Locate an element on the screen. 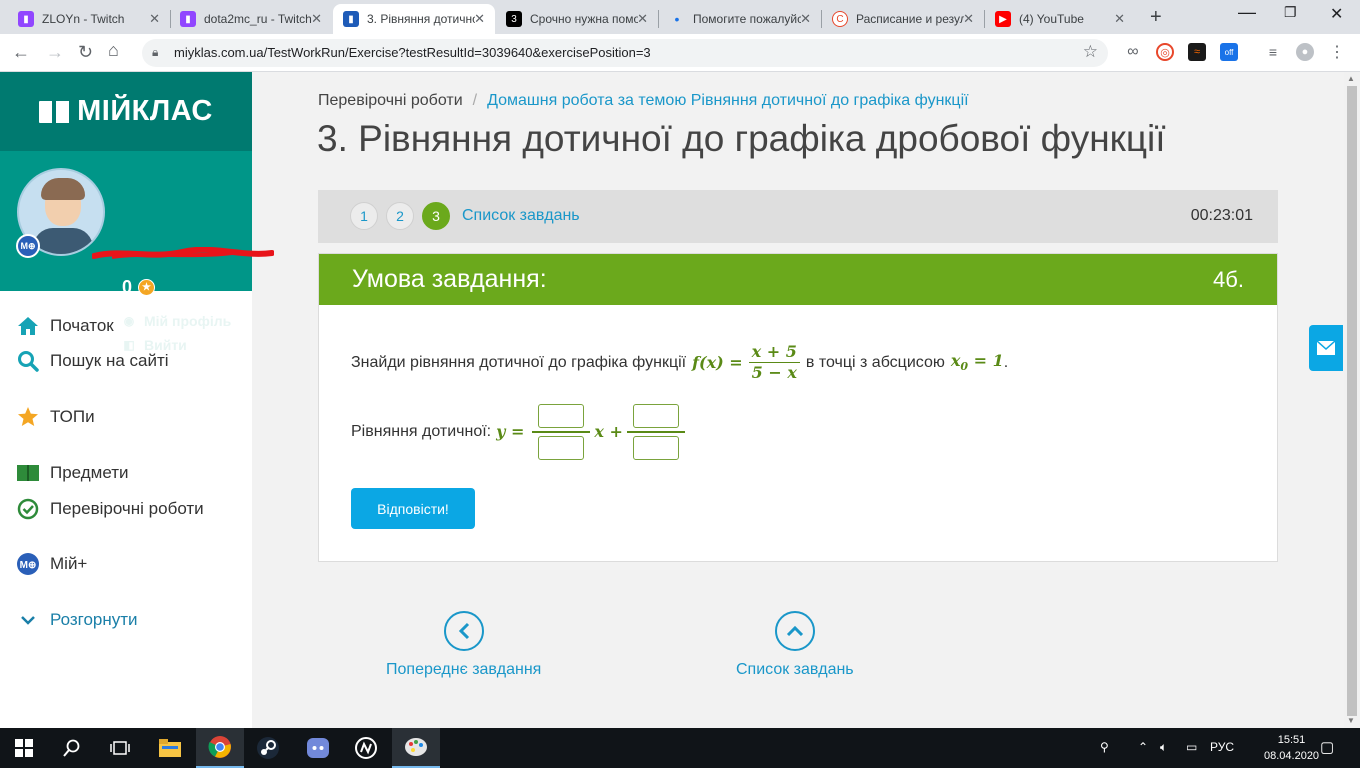  lock-icon: 🔒︎ is located at coordinates (155, 52).